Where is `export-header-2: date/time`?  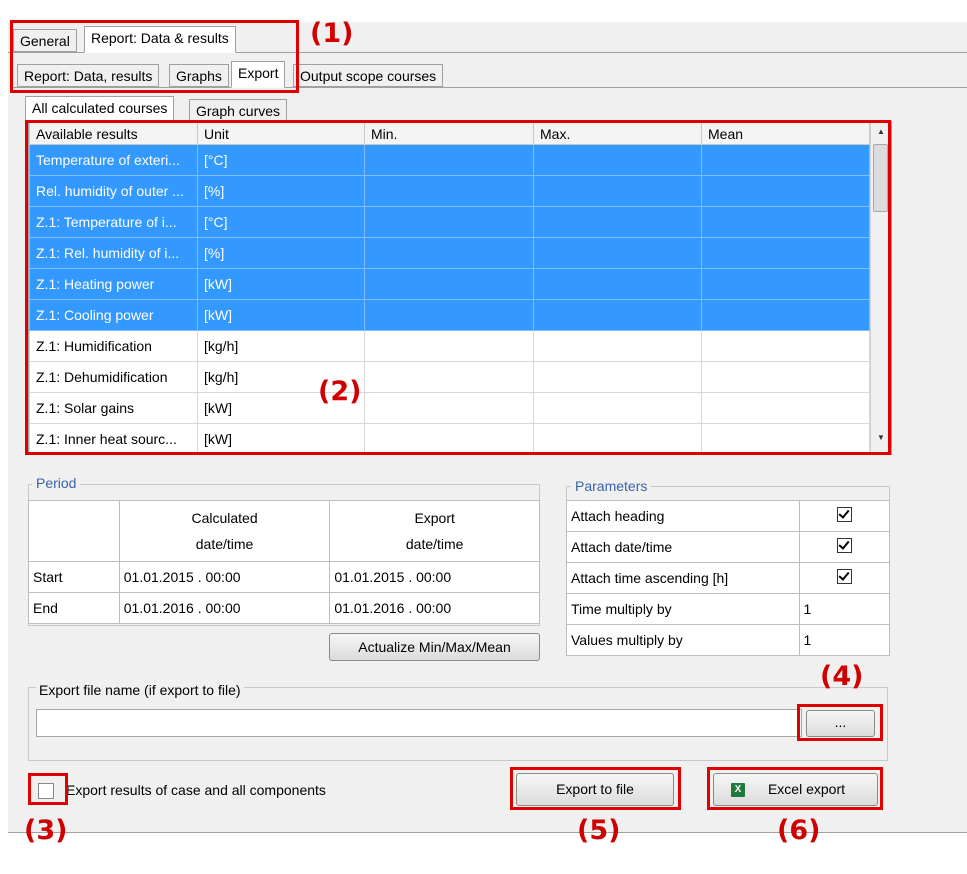 export-header-2: date/time is located at coordinates (434, 544).